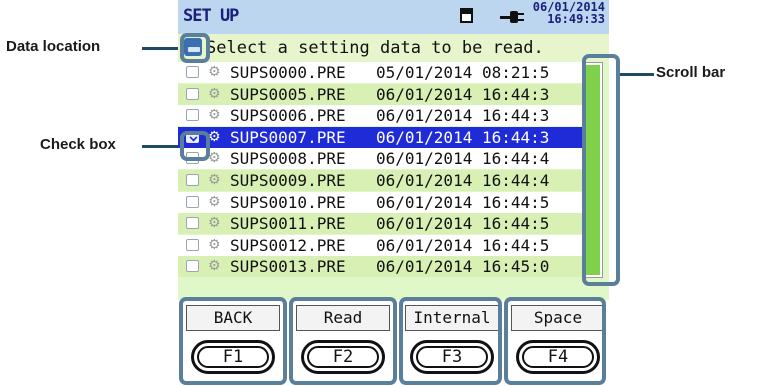 Image resolution: width=757 pixels, height=387 pixels. What do you see at coordinates (288, 159) in the screenshot?
I see `file-name: SUPS0008.PRE` at bounding box center [288, 159].